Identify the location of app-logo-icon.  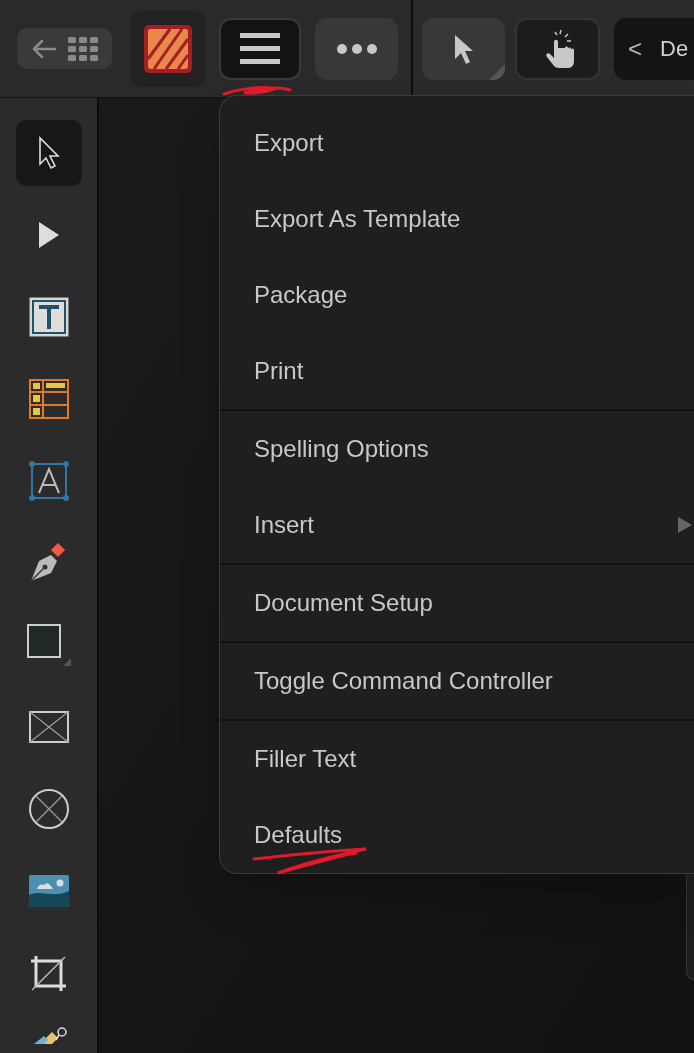
(168, 48).